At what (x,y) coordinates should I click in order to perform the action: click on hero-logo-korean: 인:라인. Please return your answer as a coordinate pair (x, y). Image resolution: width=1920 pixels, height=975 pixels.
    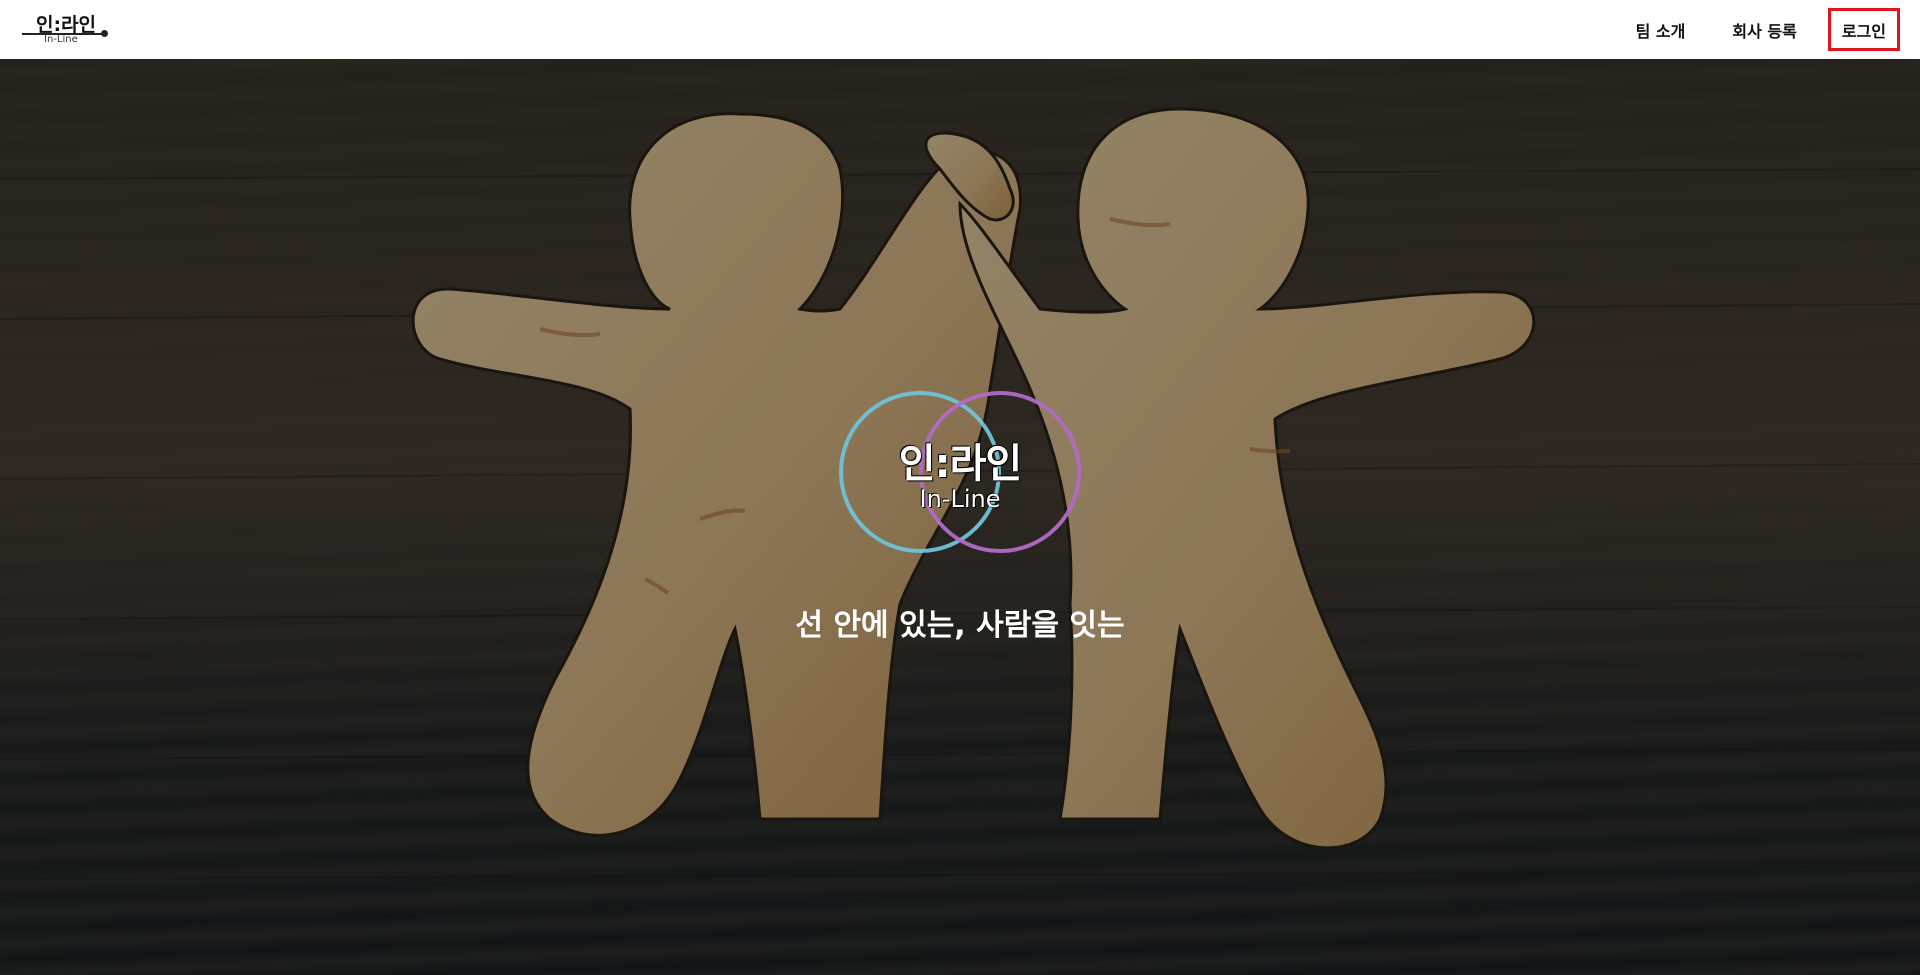
    Looking at the image, I should click on (960, 464).